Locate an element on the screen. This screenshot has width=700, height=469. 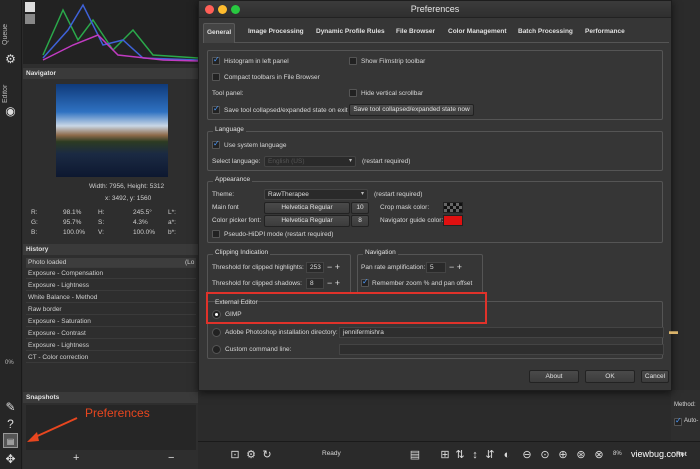
zoom-level: 8% is located at coordinates (617, 454).